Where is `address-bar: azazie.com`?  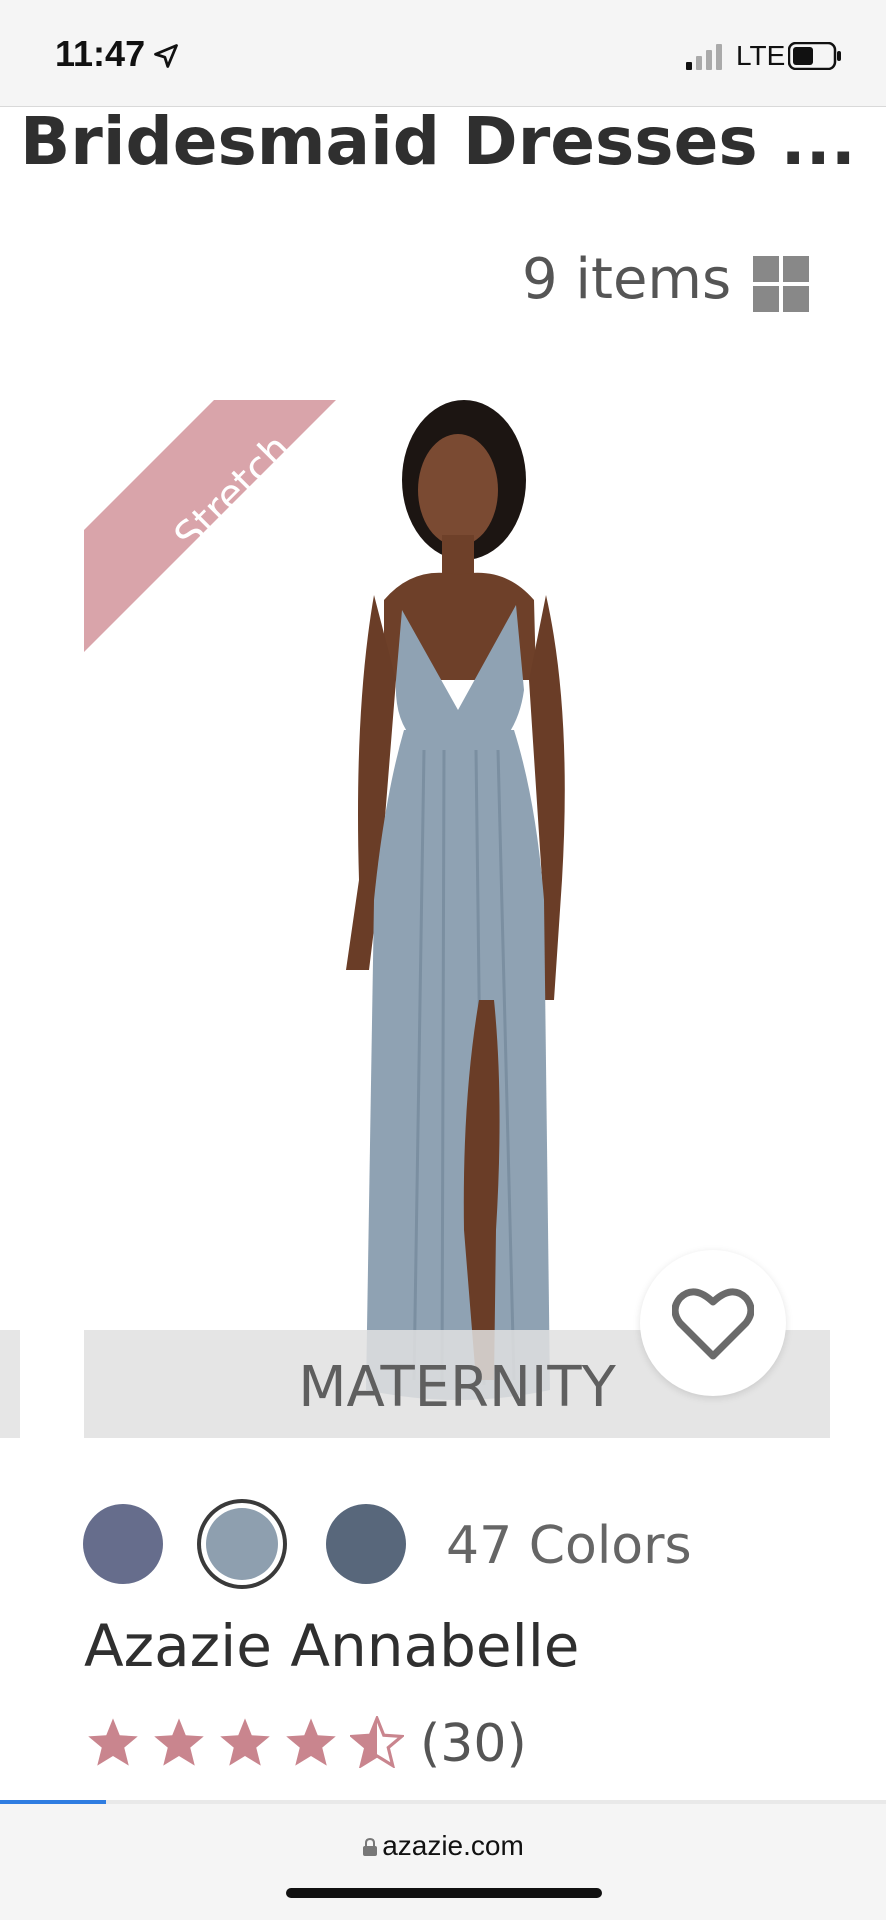
address-bar: azazie.com is located at coordinates (443, 1846).